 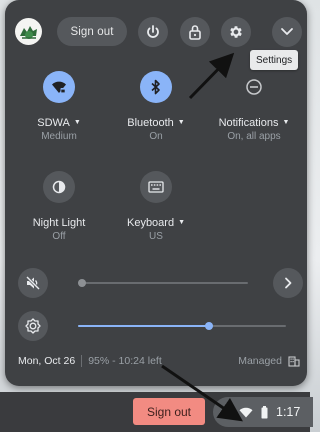 I want to click on managed-label: Managed, so click(x=260, y=361).